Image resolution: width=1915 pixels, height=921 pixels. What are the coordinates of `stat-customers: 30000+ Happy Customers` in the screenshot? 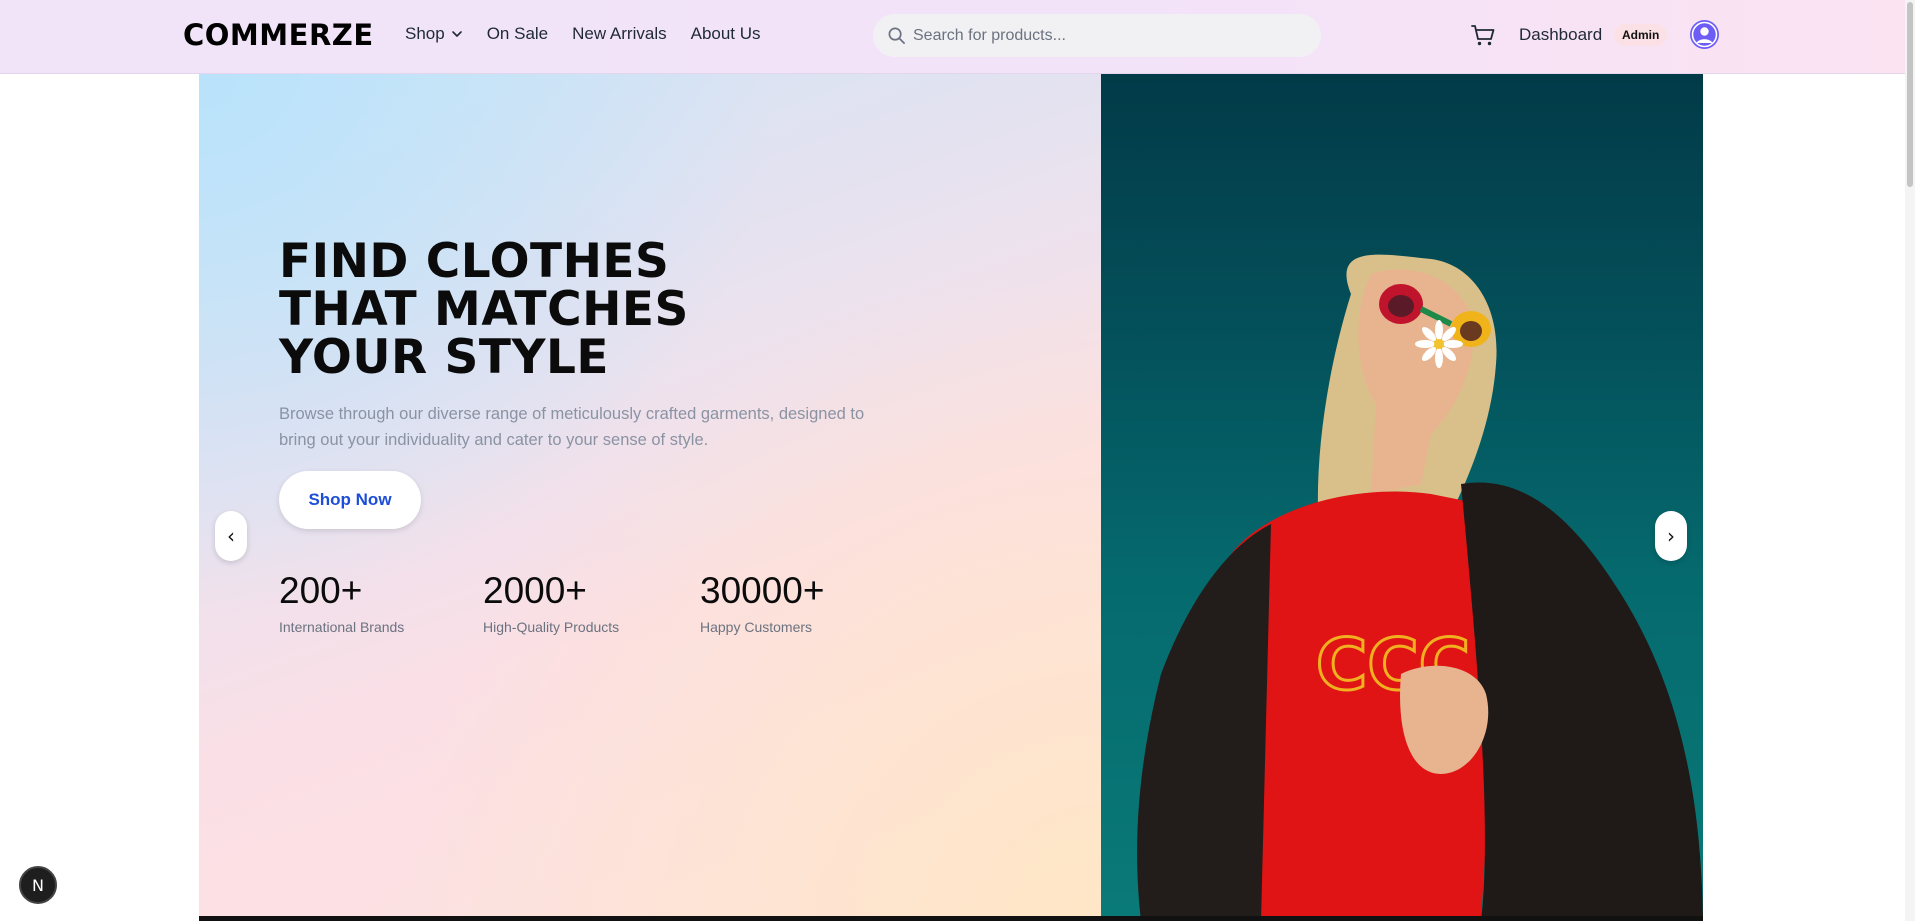 It's located at (762, 602).